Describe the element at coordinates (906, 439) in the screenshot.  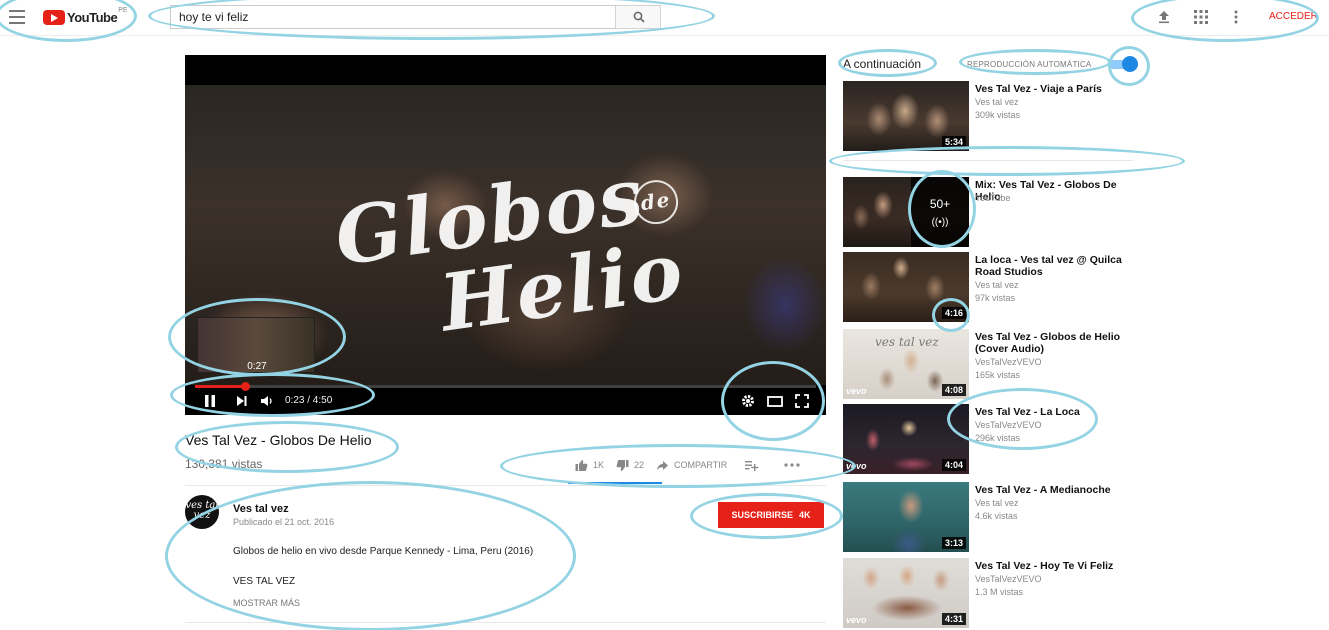
I see `video-thumbnail: vevo 4:04` at that location.